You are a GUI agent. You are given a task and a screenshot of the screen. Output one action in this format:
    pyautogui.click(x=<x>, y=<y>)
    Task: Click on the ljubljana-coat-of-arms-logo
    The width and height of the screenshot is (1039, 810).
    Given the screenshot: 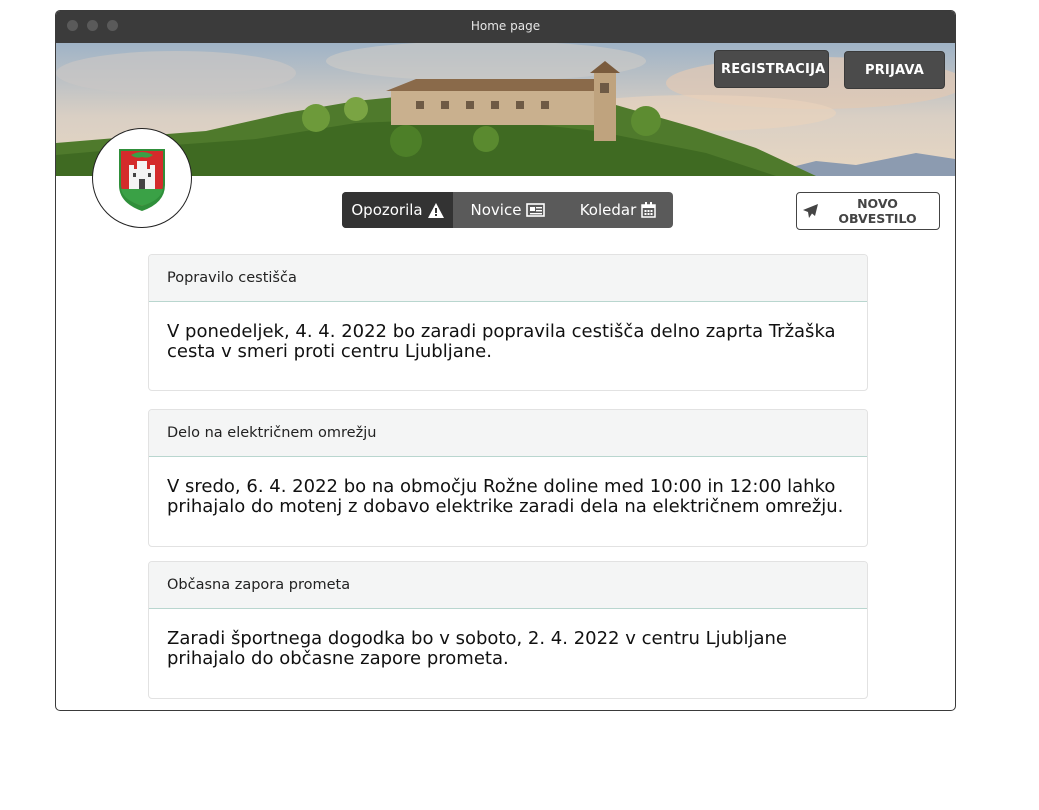 What is the action you would take?
    pyautogui.click(x=142, y=178)
    